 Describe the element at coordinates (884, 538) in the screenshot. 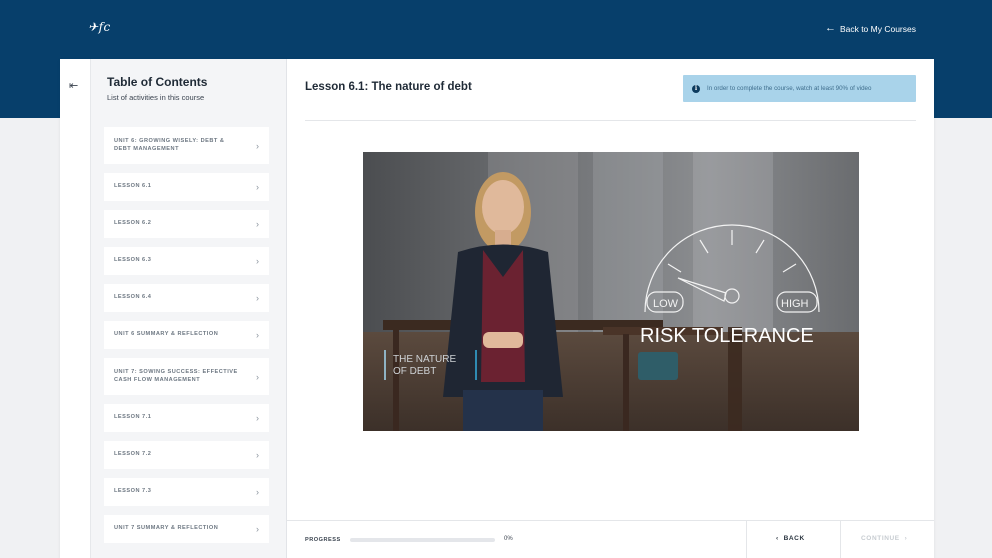

I see `continue-button: CONTINUE ›` at that location.